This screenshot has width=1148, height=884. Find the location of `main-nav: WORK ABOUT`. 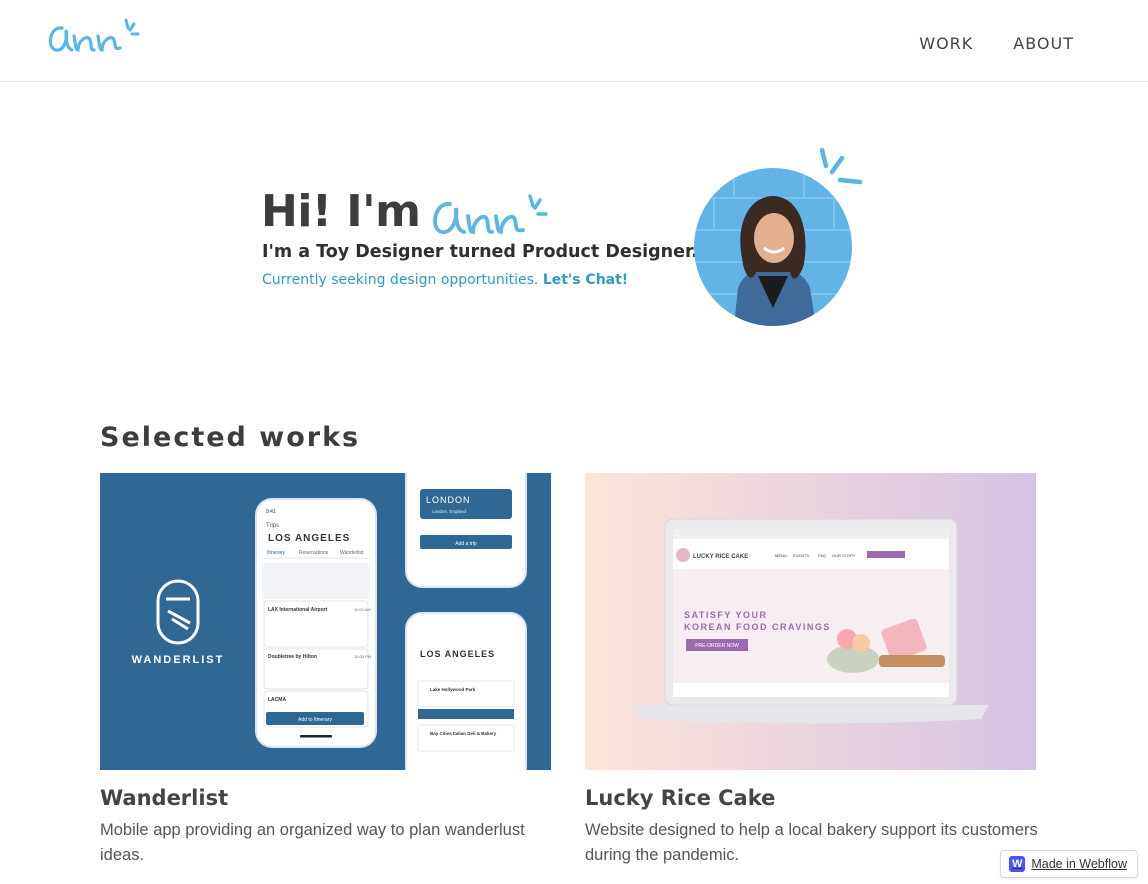

main-nav: WORK ABOUT is located at coordinates (996, 43).